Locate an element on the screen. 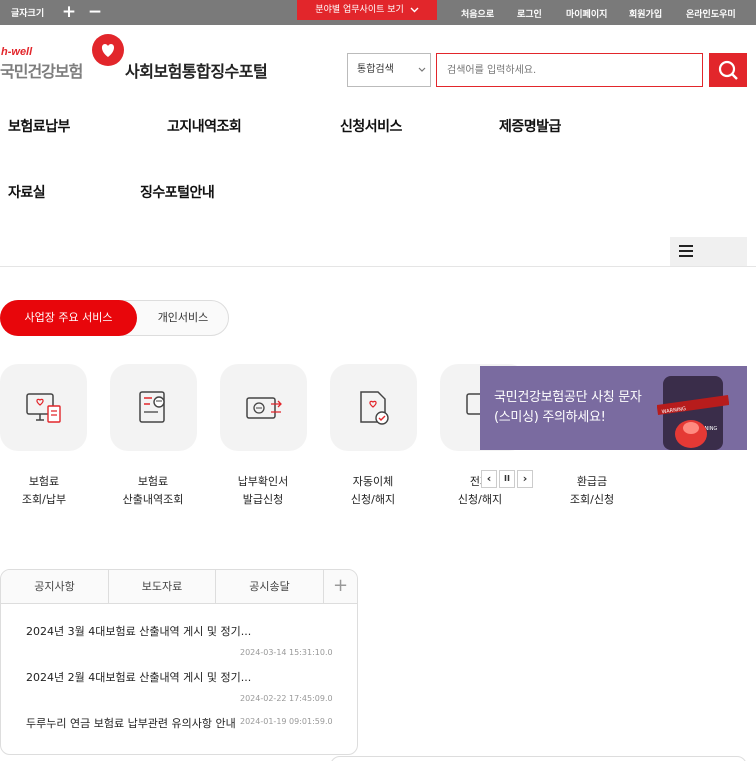 The image size is (756, 761). font-size-label: 글자크기 is located at coordinates (28, 14).